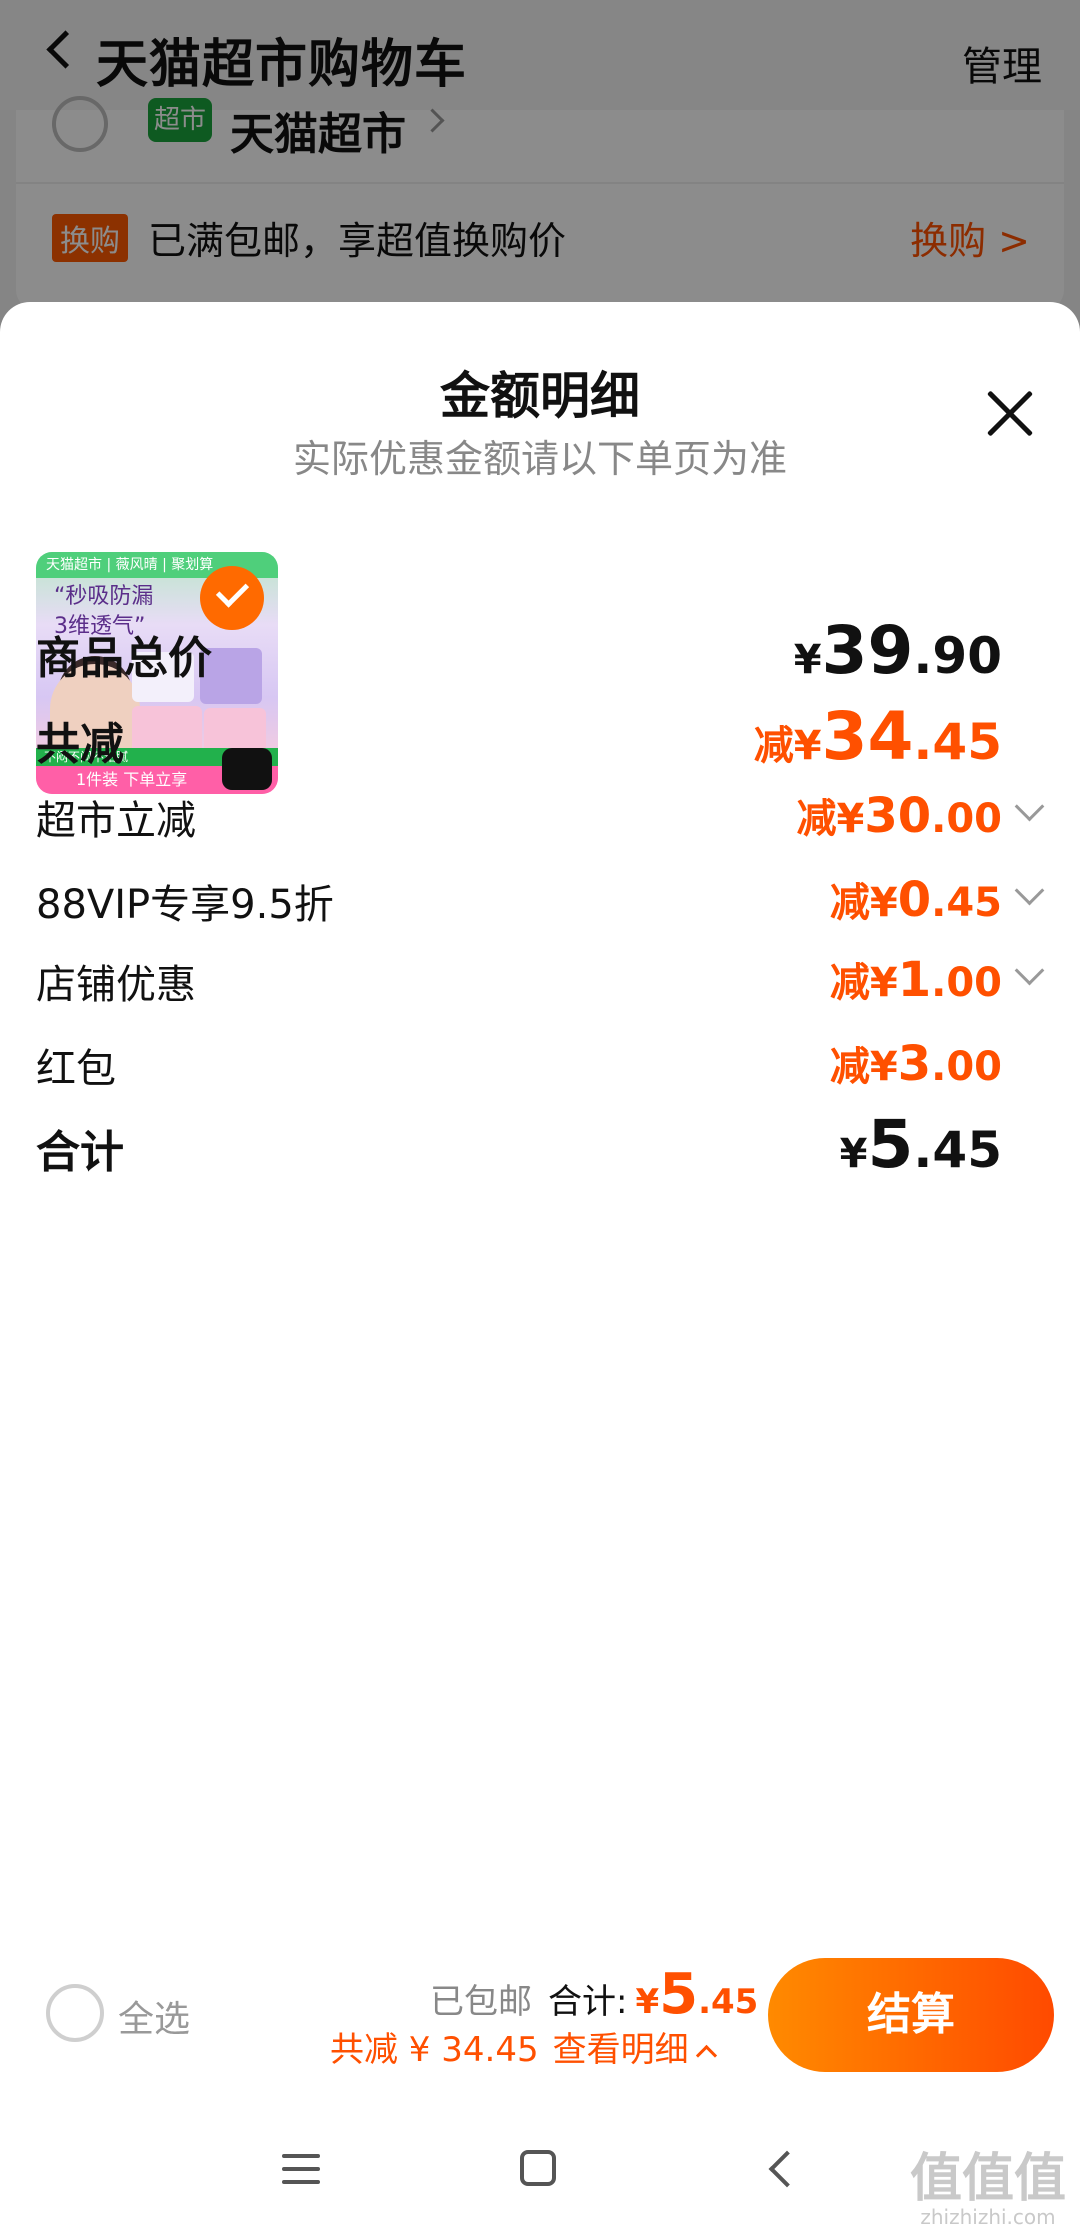 Image resolution: width=1080 pixels, height=2237 pixels. Describe the element at coordinates (185, 905) in the screenshot. I see `amount-label: 88VIP专享9.5折` at that location.